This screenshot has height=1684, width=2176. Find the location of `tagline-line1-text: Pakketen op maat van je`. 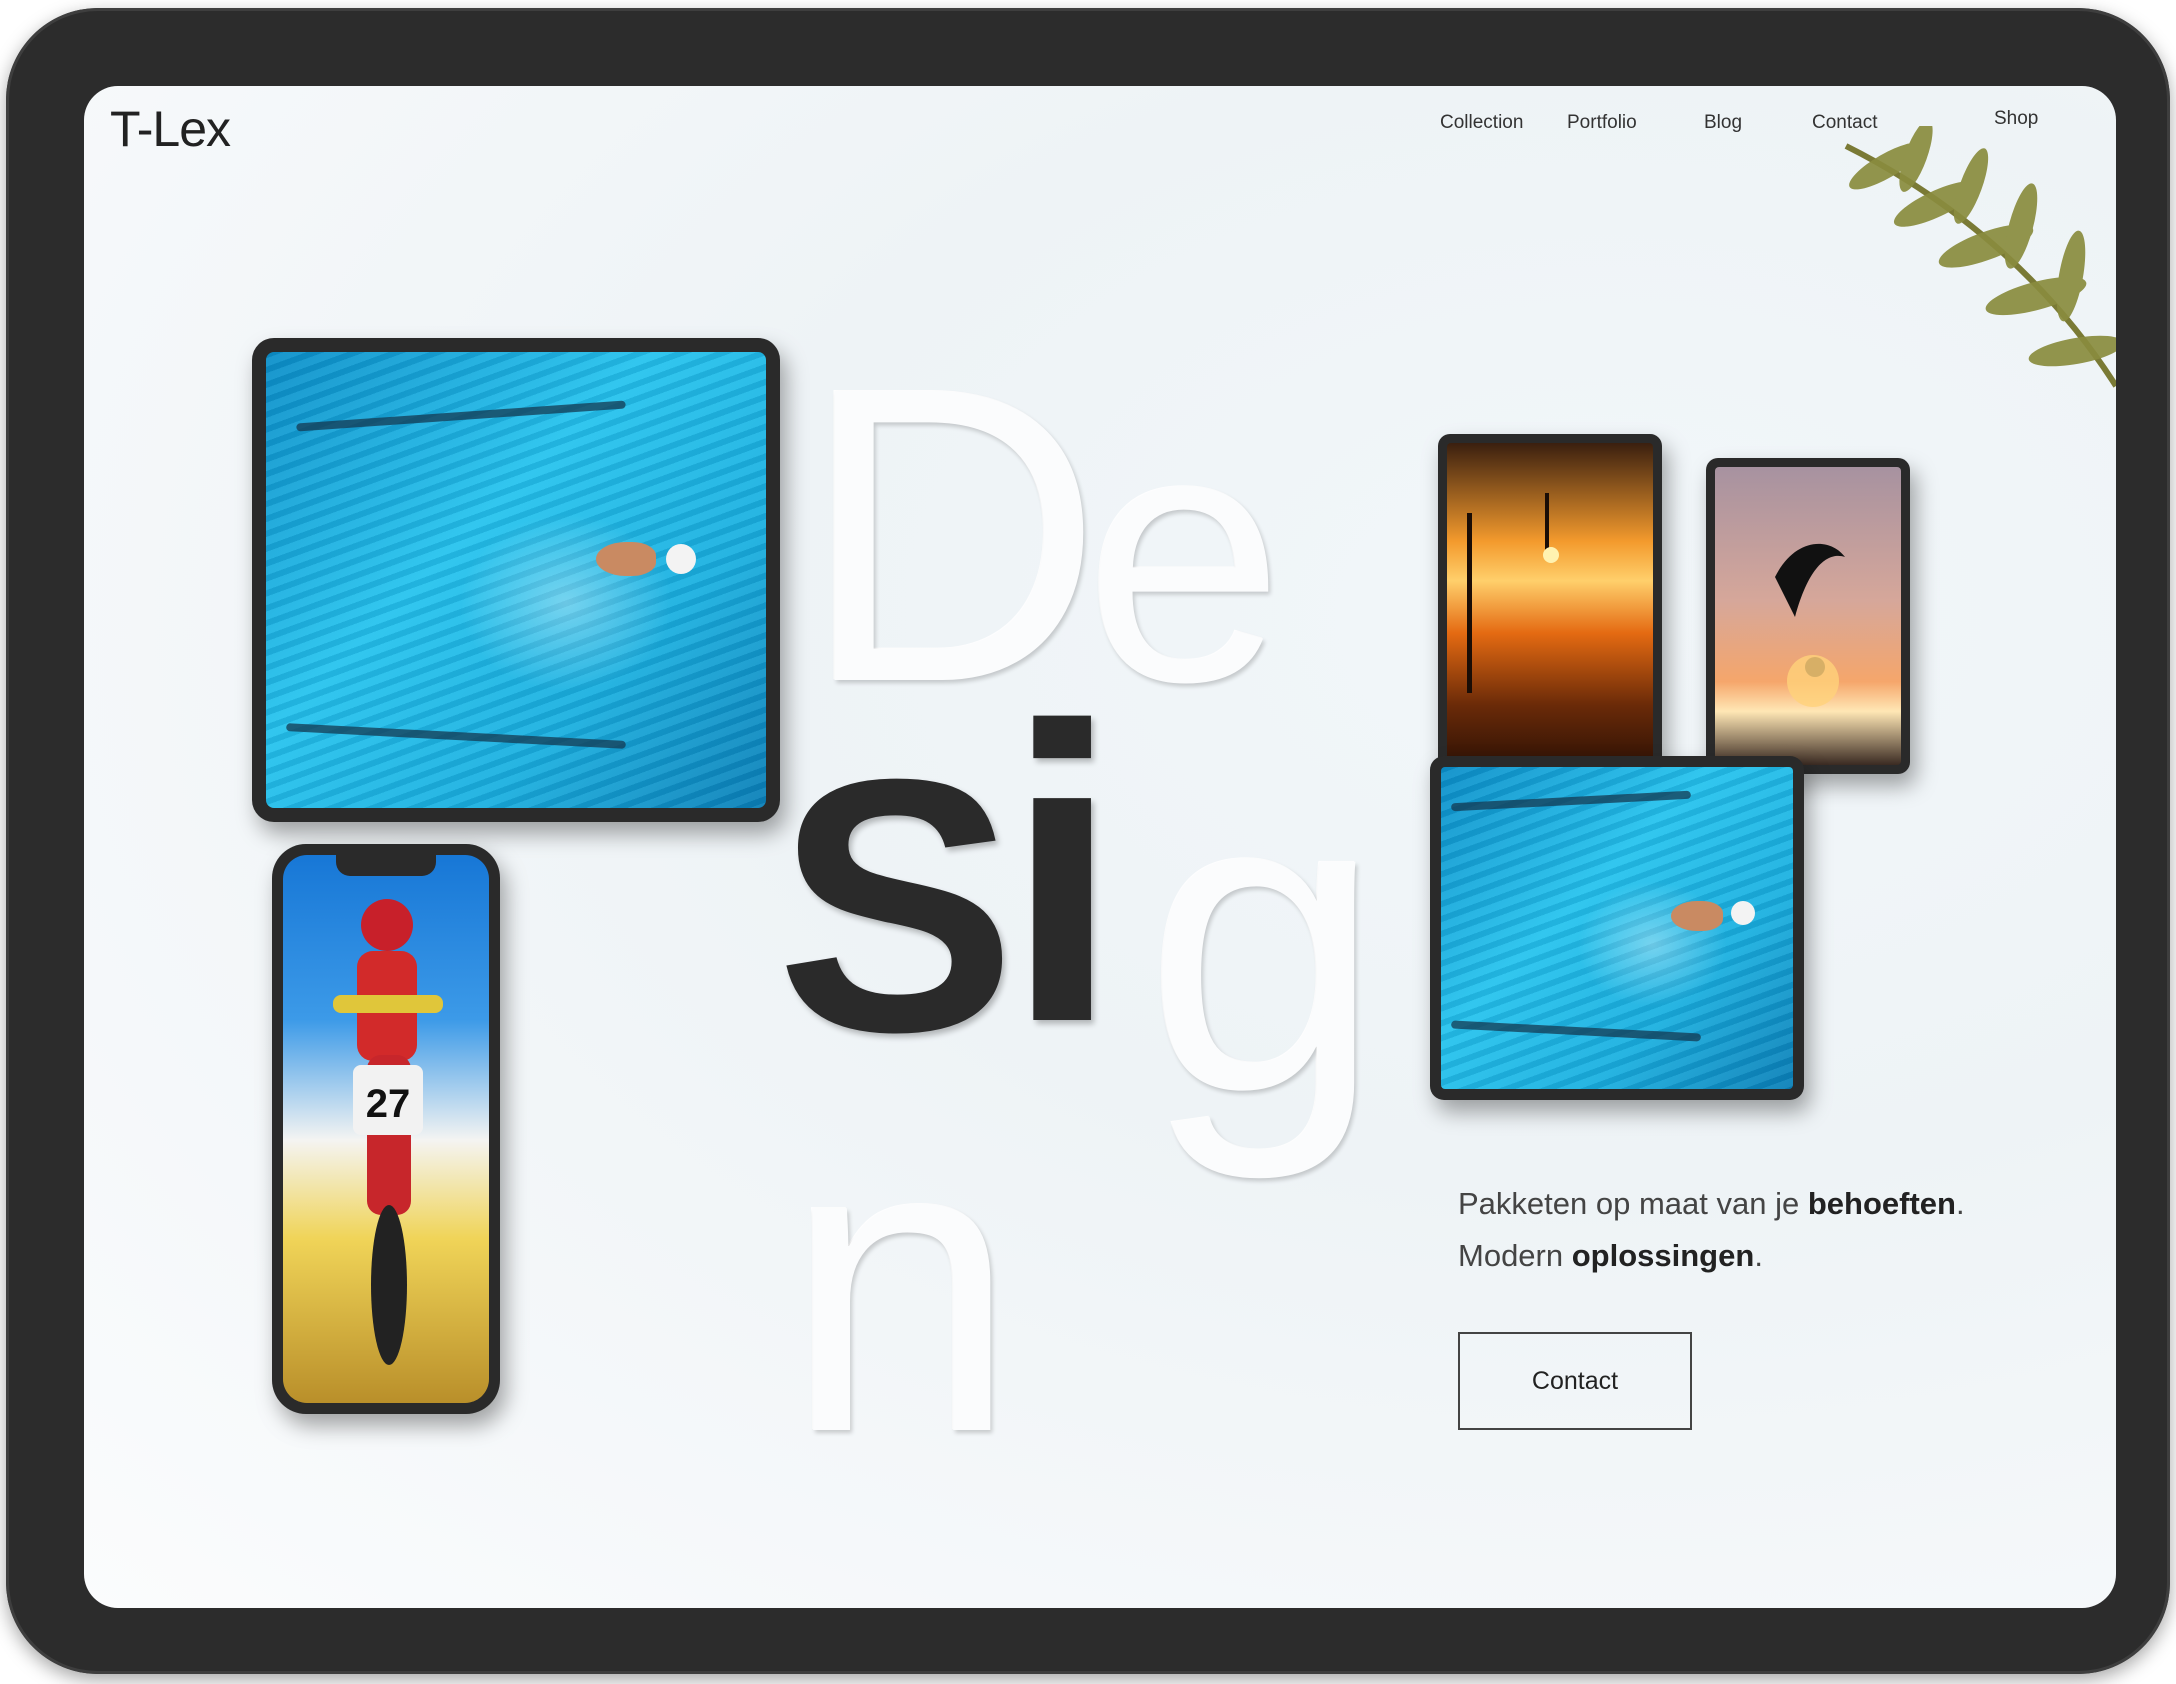

tagline-line1-text: Pakketen op maat van je is located at coordinates (1633, 1203).